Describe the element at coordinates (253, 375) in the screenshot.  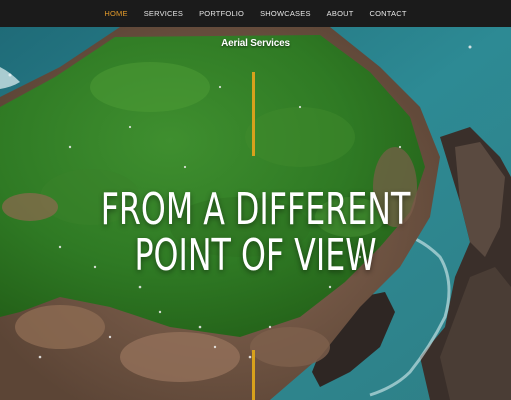
I see `hero-divider-bottom` at that location.